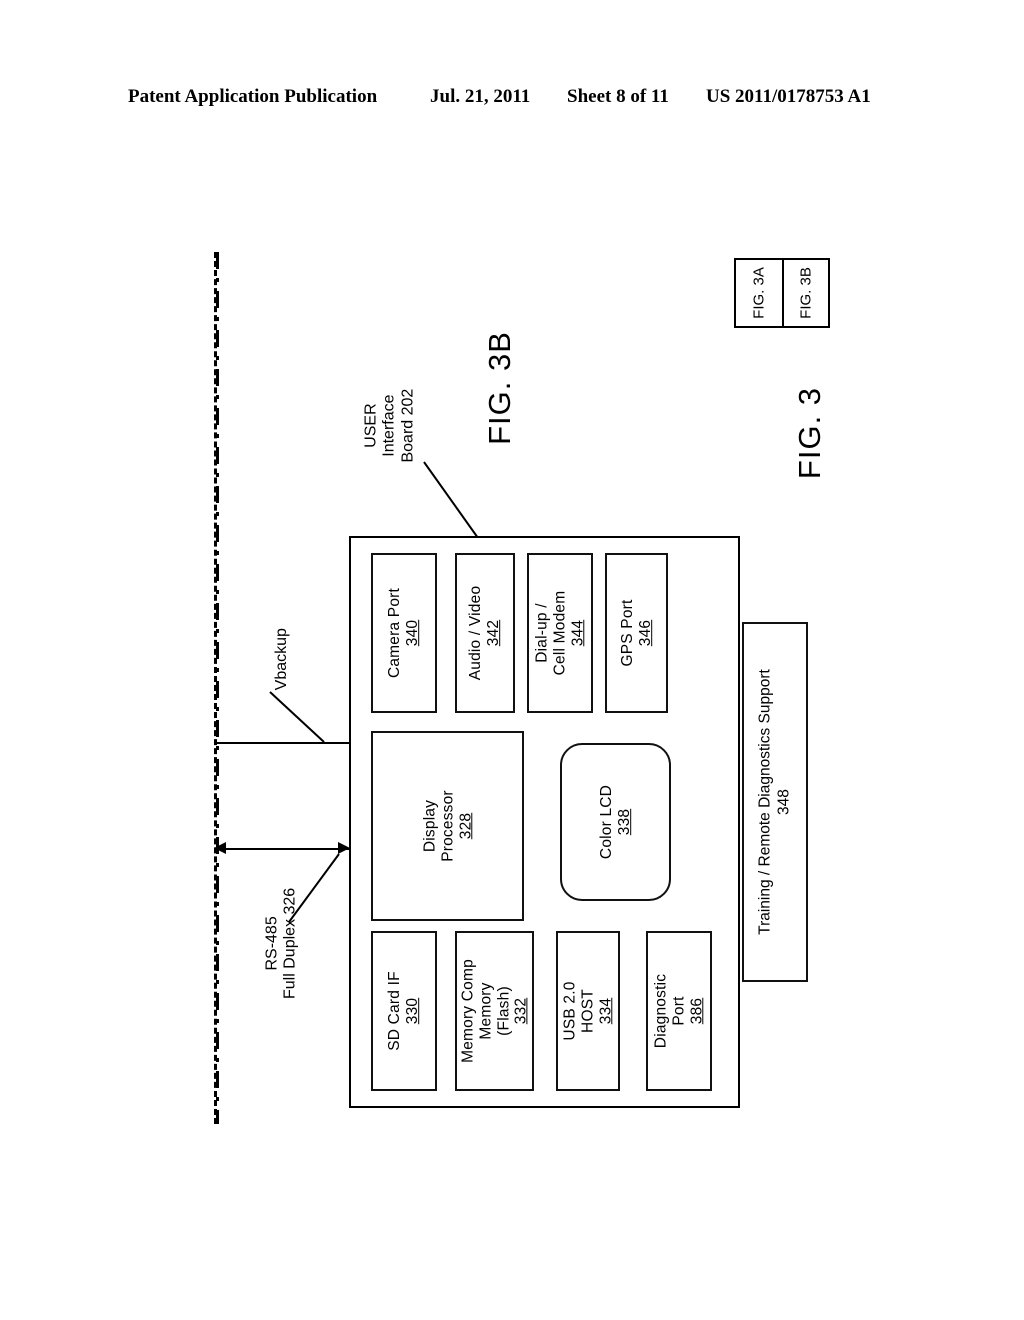 The width and height of the screenshot is (1024, 1320). What do you see at coordinates (286, 849) in the screenshot?
I see `rs485-connector-line` at bounding box center [286, 849].